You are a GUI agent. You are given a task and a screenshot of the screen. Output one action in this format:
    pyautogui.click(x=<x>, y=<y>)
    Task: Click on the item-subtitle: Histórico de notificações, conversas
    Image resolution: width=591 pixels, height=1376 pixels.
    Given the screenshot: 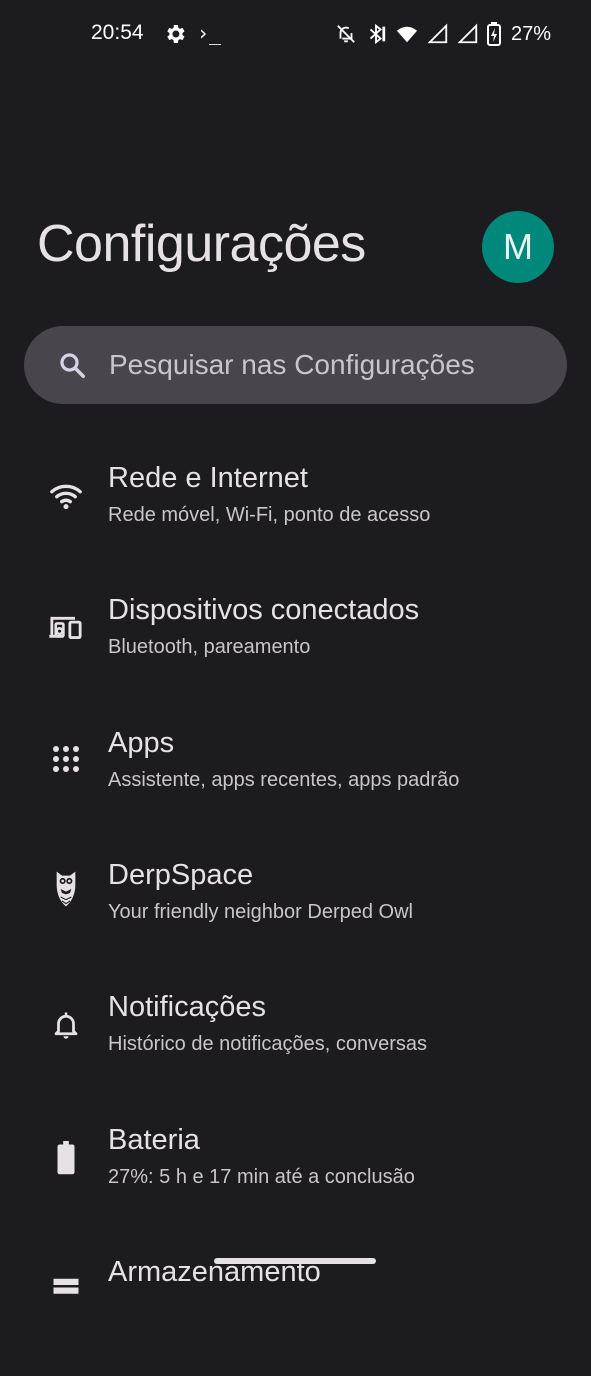 What is the action you would take?
    pyautogui.click(x=268, y=1044)
    